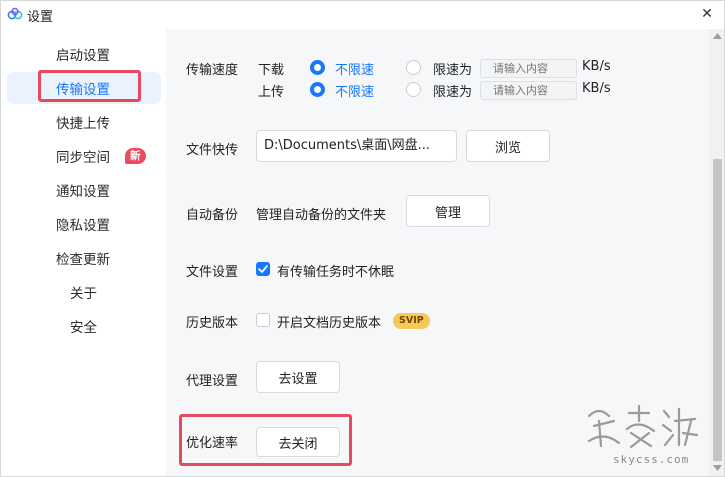 This screenshot has width=725, height=477. Describe the element at coordinates (298, 442) in the screenshot. I see `optimize-rate-off-button: 去关闭` at that location.